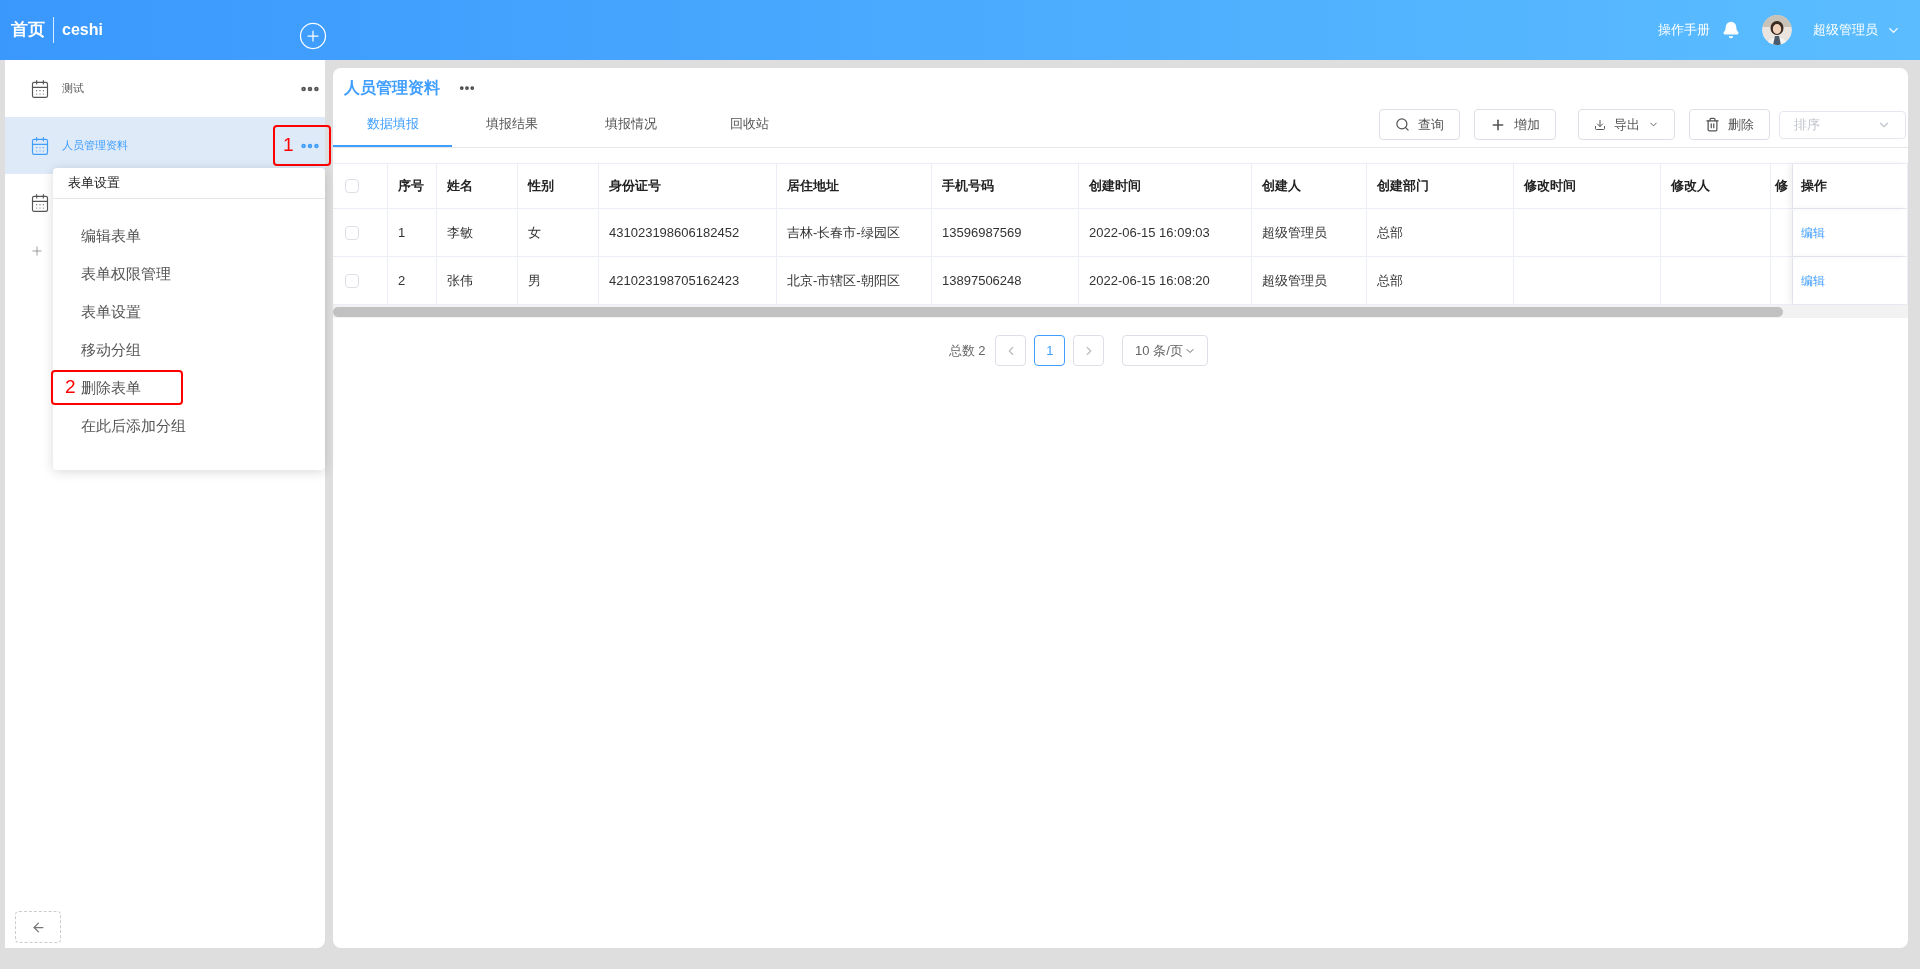 This screenshot has height=969, width=1920. I want to click on table-cell-text: 吉林-长春市-绿园区, so click(843, 232).